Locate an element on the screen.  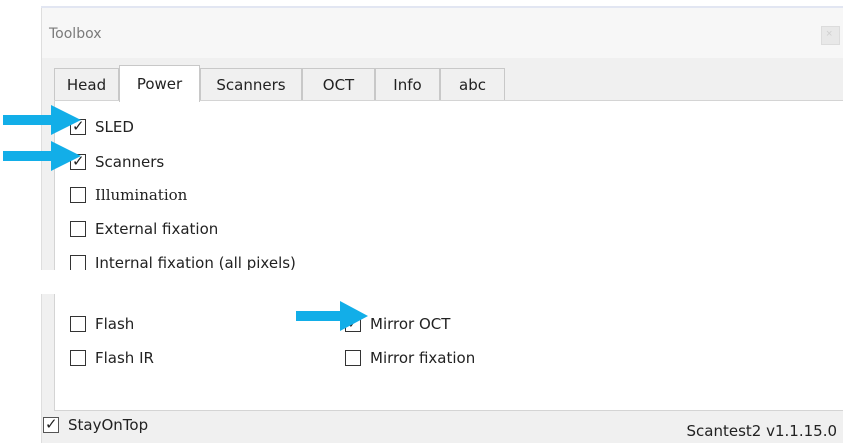
checkbox-external-fixation: External fixation is located at coordinates (144, 229).